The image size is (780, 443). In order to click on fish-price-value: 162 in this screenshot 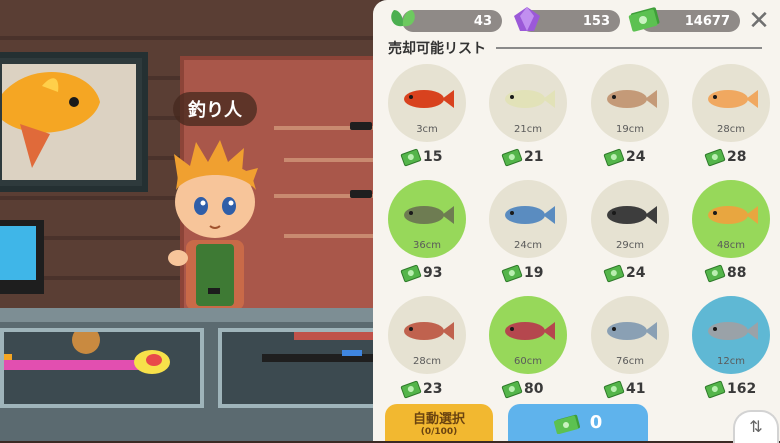, I will do `click(742, 389)`.